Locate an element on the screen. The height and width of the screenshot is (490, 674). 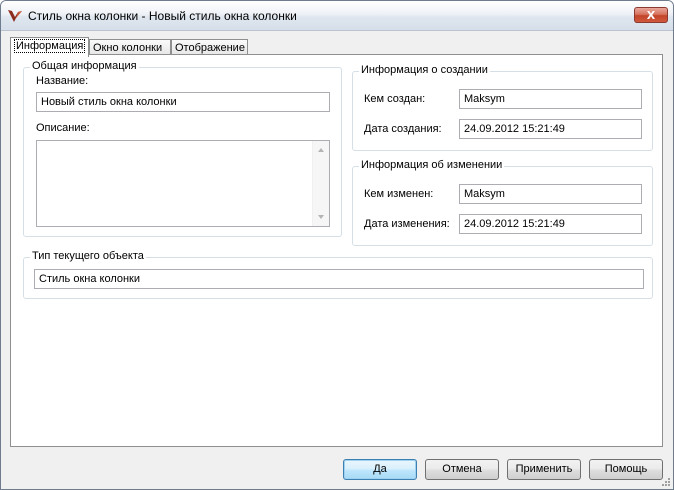
cancel-button: Отмена is located at coordinates (462, 469).